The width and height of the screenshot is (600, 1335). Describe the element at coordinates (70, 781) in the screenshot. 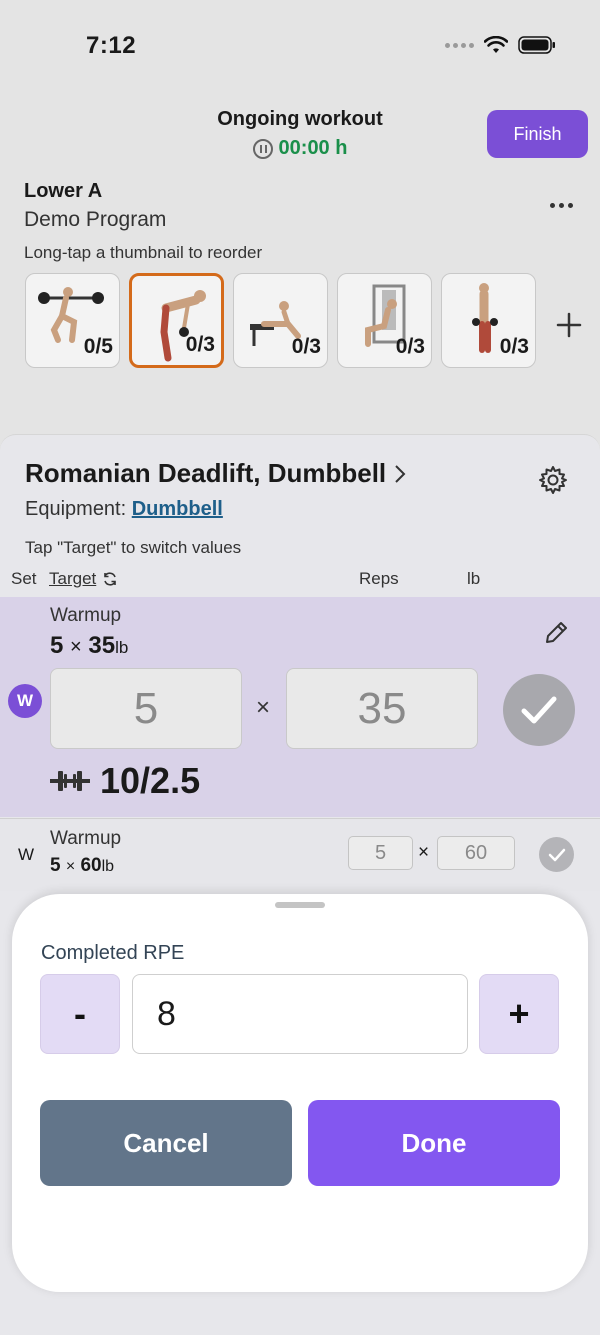

I see `dumbbell-icon` at that location.